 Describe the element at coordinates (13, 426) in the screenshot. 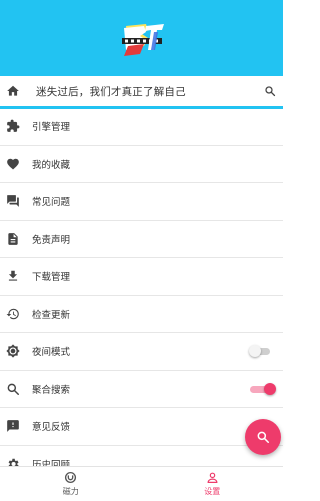

I see `feedback-icon` at that location.